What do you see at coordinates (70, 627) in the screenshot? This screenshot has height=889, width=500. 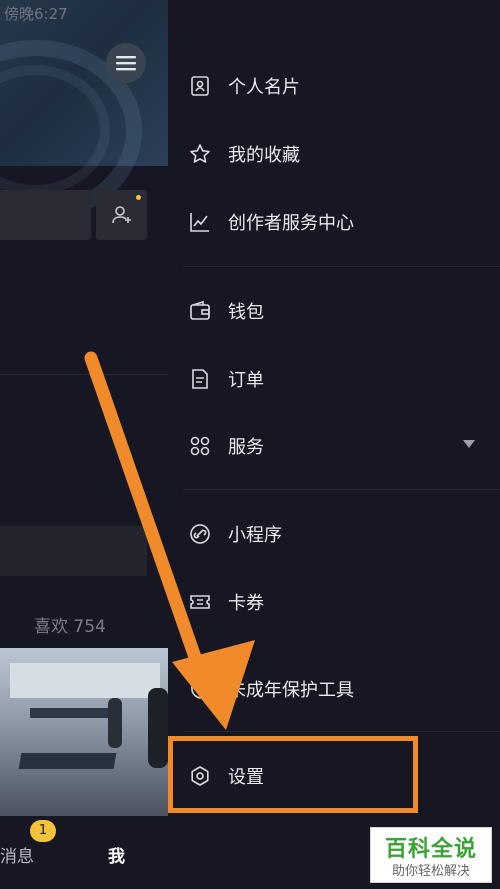 I see `likes-label: 喜欢 754` at bounding box center [70, 627].